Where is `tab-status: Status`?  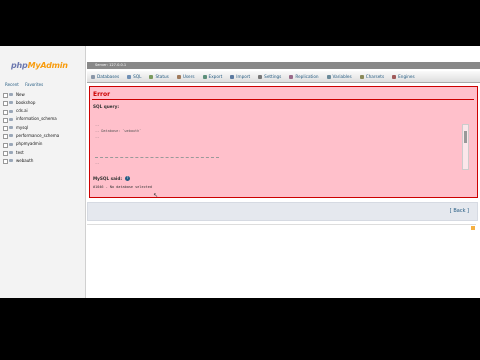
tab-status: Status is located at coordinates (158, 76).